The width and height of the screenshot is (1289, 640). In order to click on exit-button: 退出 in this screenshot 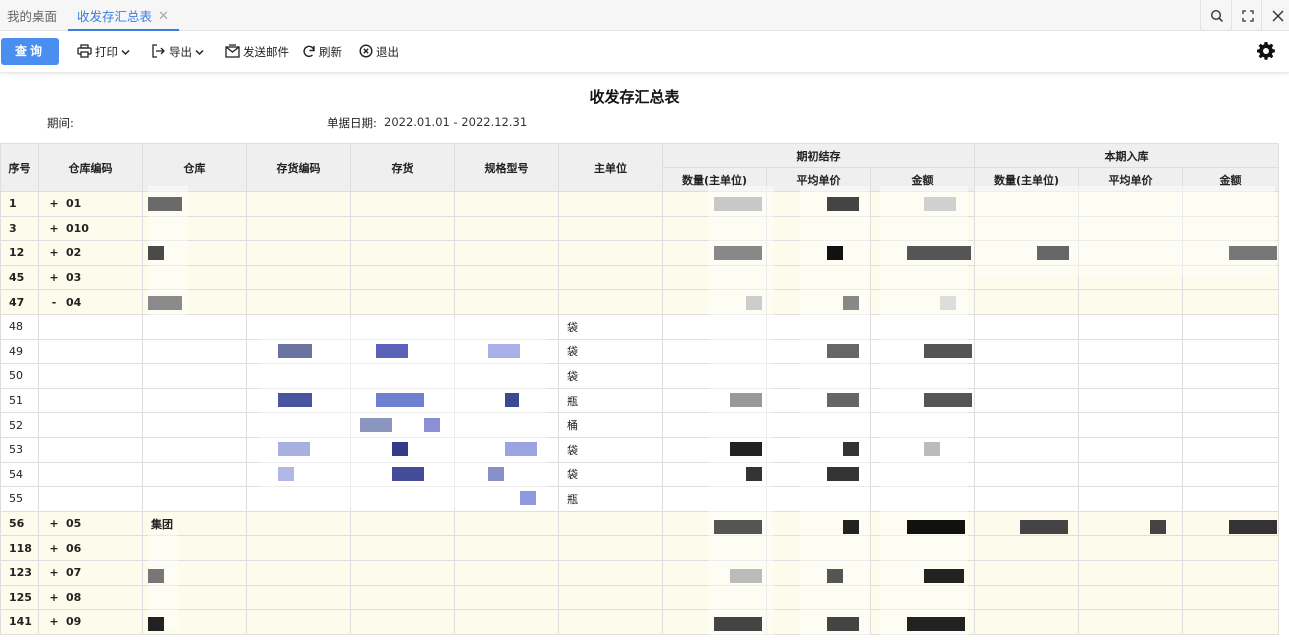, I will do `click(379, 52)`.